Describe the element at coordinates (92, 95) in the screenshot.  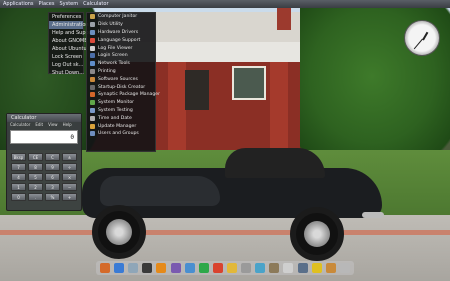
I see `synaptic-icon` at that location.